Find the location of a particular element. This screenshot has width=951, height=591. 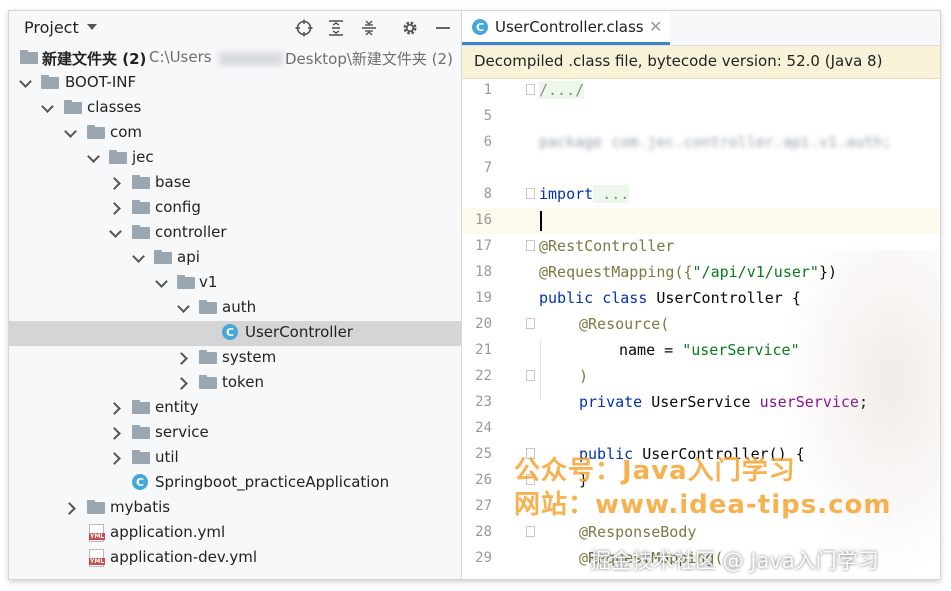

tree-row-com: com is located at coordinates (235, 133).